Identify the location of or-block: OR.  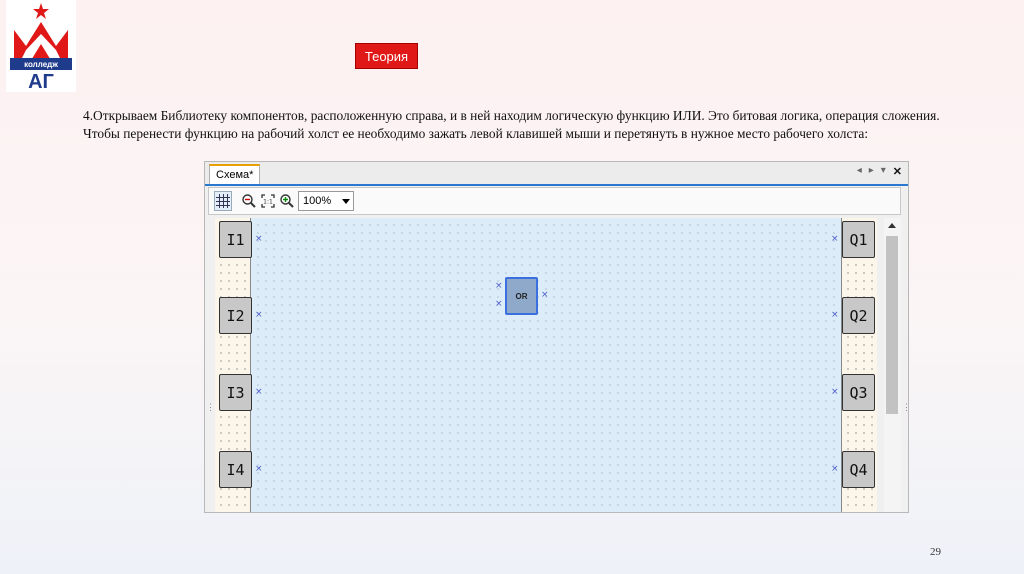
(521, 296).